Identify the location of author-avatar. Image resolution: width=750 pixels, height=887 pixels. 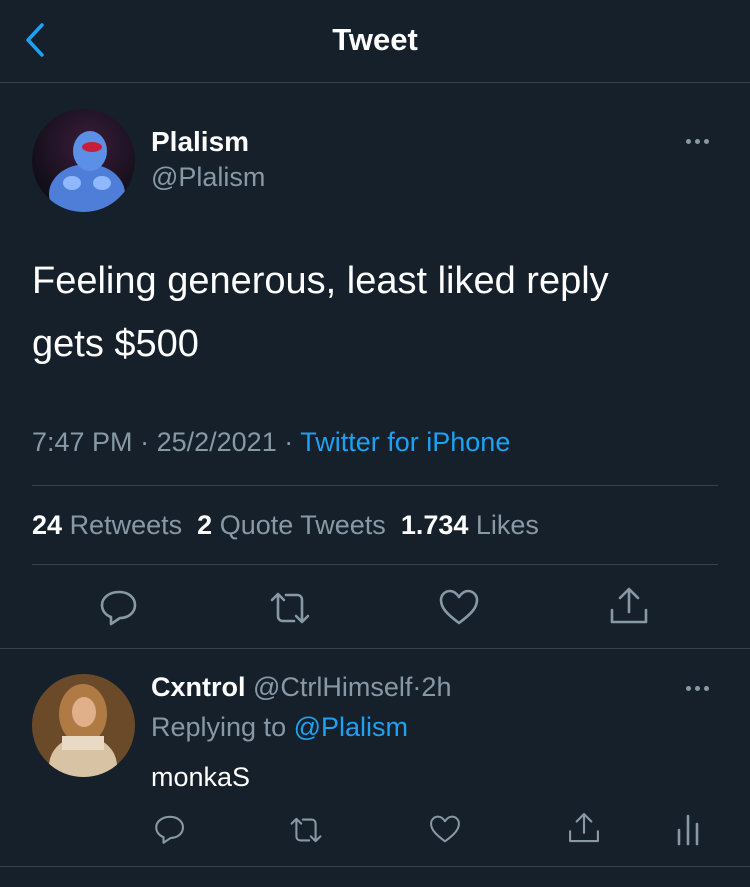
(83, 160).